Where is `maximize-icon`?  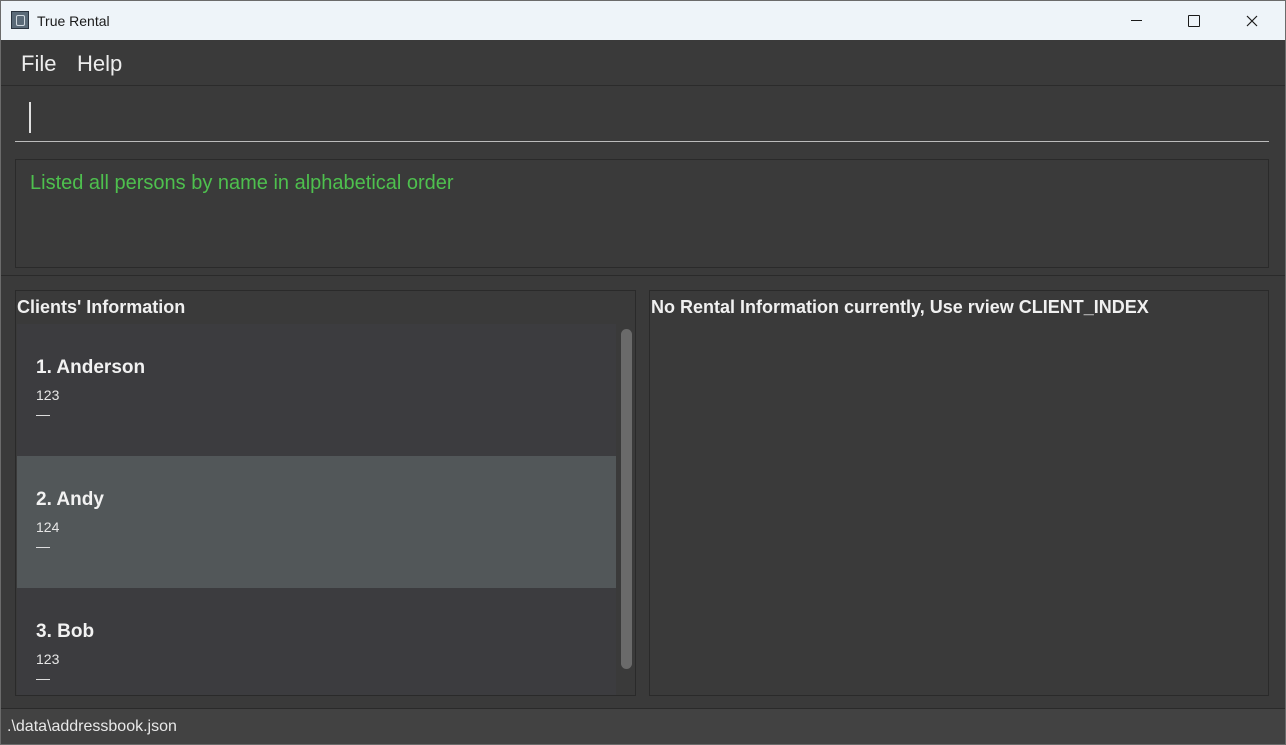
maximize-icon is located at coordinates (1194, 20).